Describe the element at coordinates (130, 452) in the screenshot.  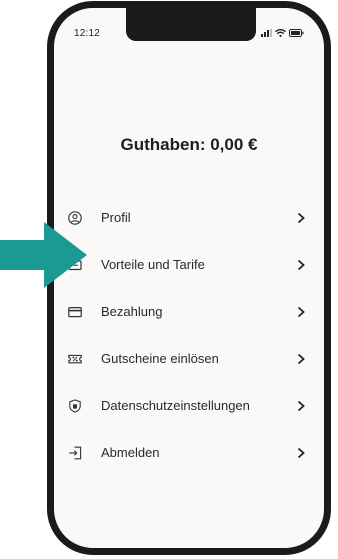
I see `menu-item-label: Abmelden` at that location.